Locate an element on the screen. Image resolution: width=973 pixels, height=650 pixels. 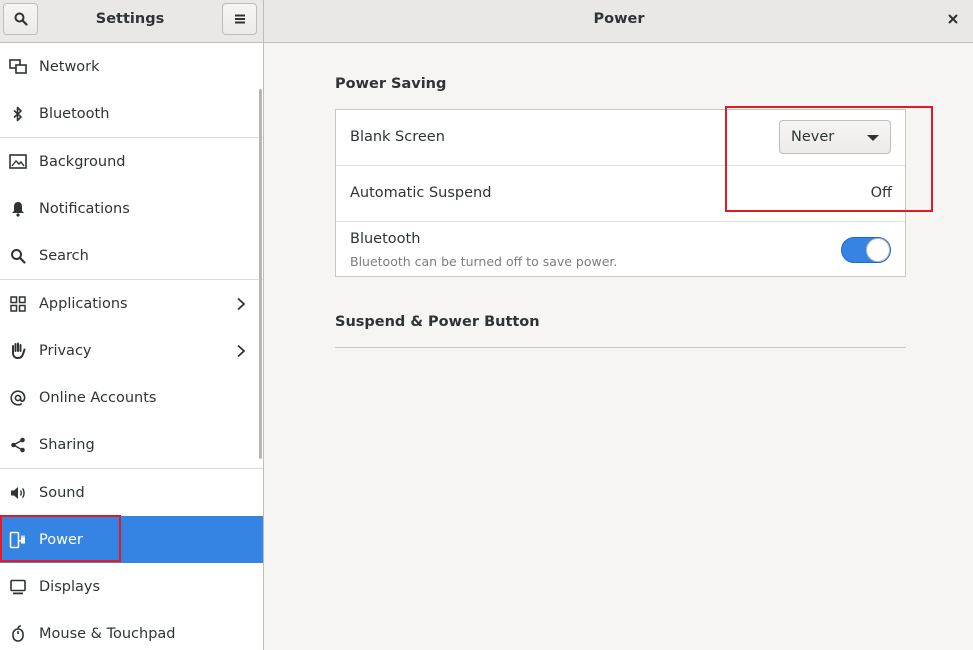
section-title-power-saving: Power Saving is located at coordinates (391, 84).